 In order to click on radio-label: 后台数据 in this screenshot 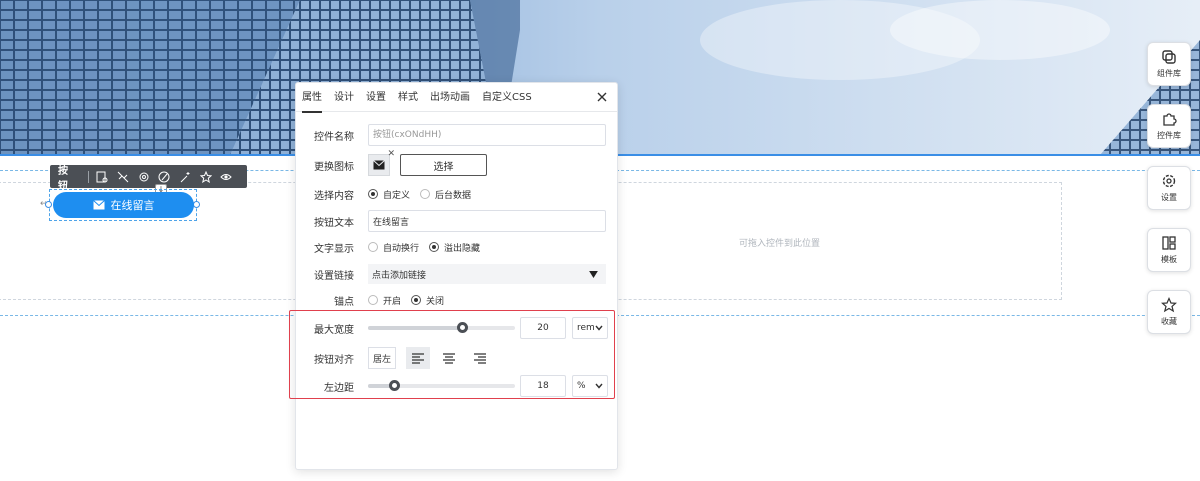, I will do `click(453, 195)`.